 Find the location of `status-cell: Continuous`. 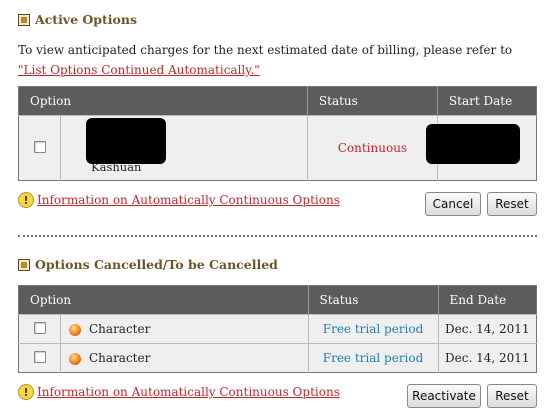

status-cell: Continuous is located at coordinates (372, 148).